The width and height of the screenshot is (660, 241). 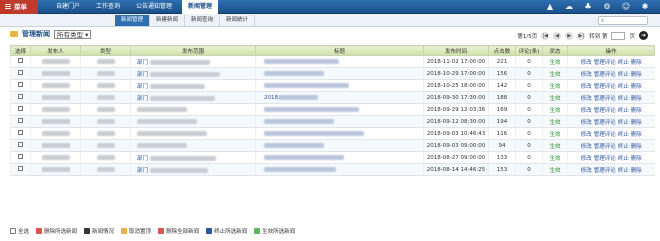 What do you see at coordinates (618, 35) in the screenshot?
I see `page-number-input` at bounding box center [618, 35].